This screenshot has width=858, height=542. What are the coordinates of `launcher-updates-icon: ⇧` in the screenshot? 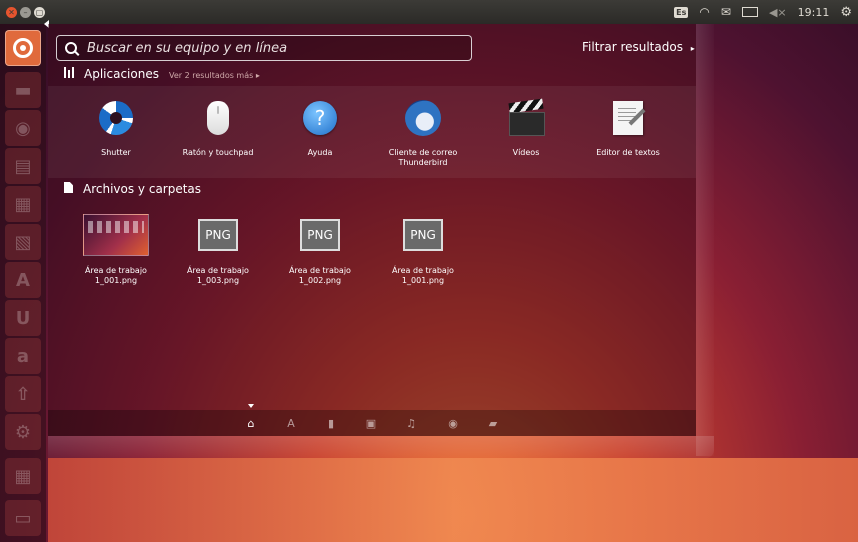 It's located at (23, 394).